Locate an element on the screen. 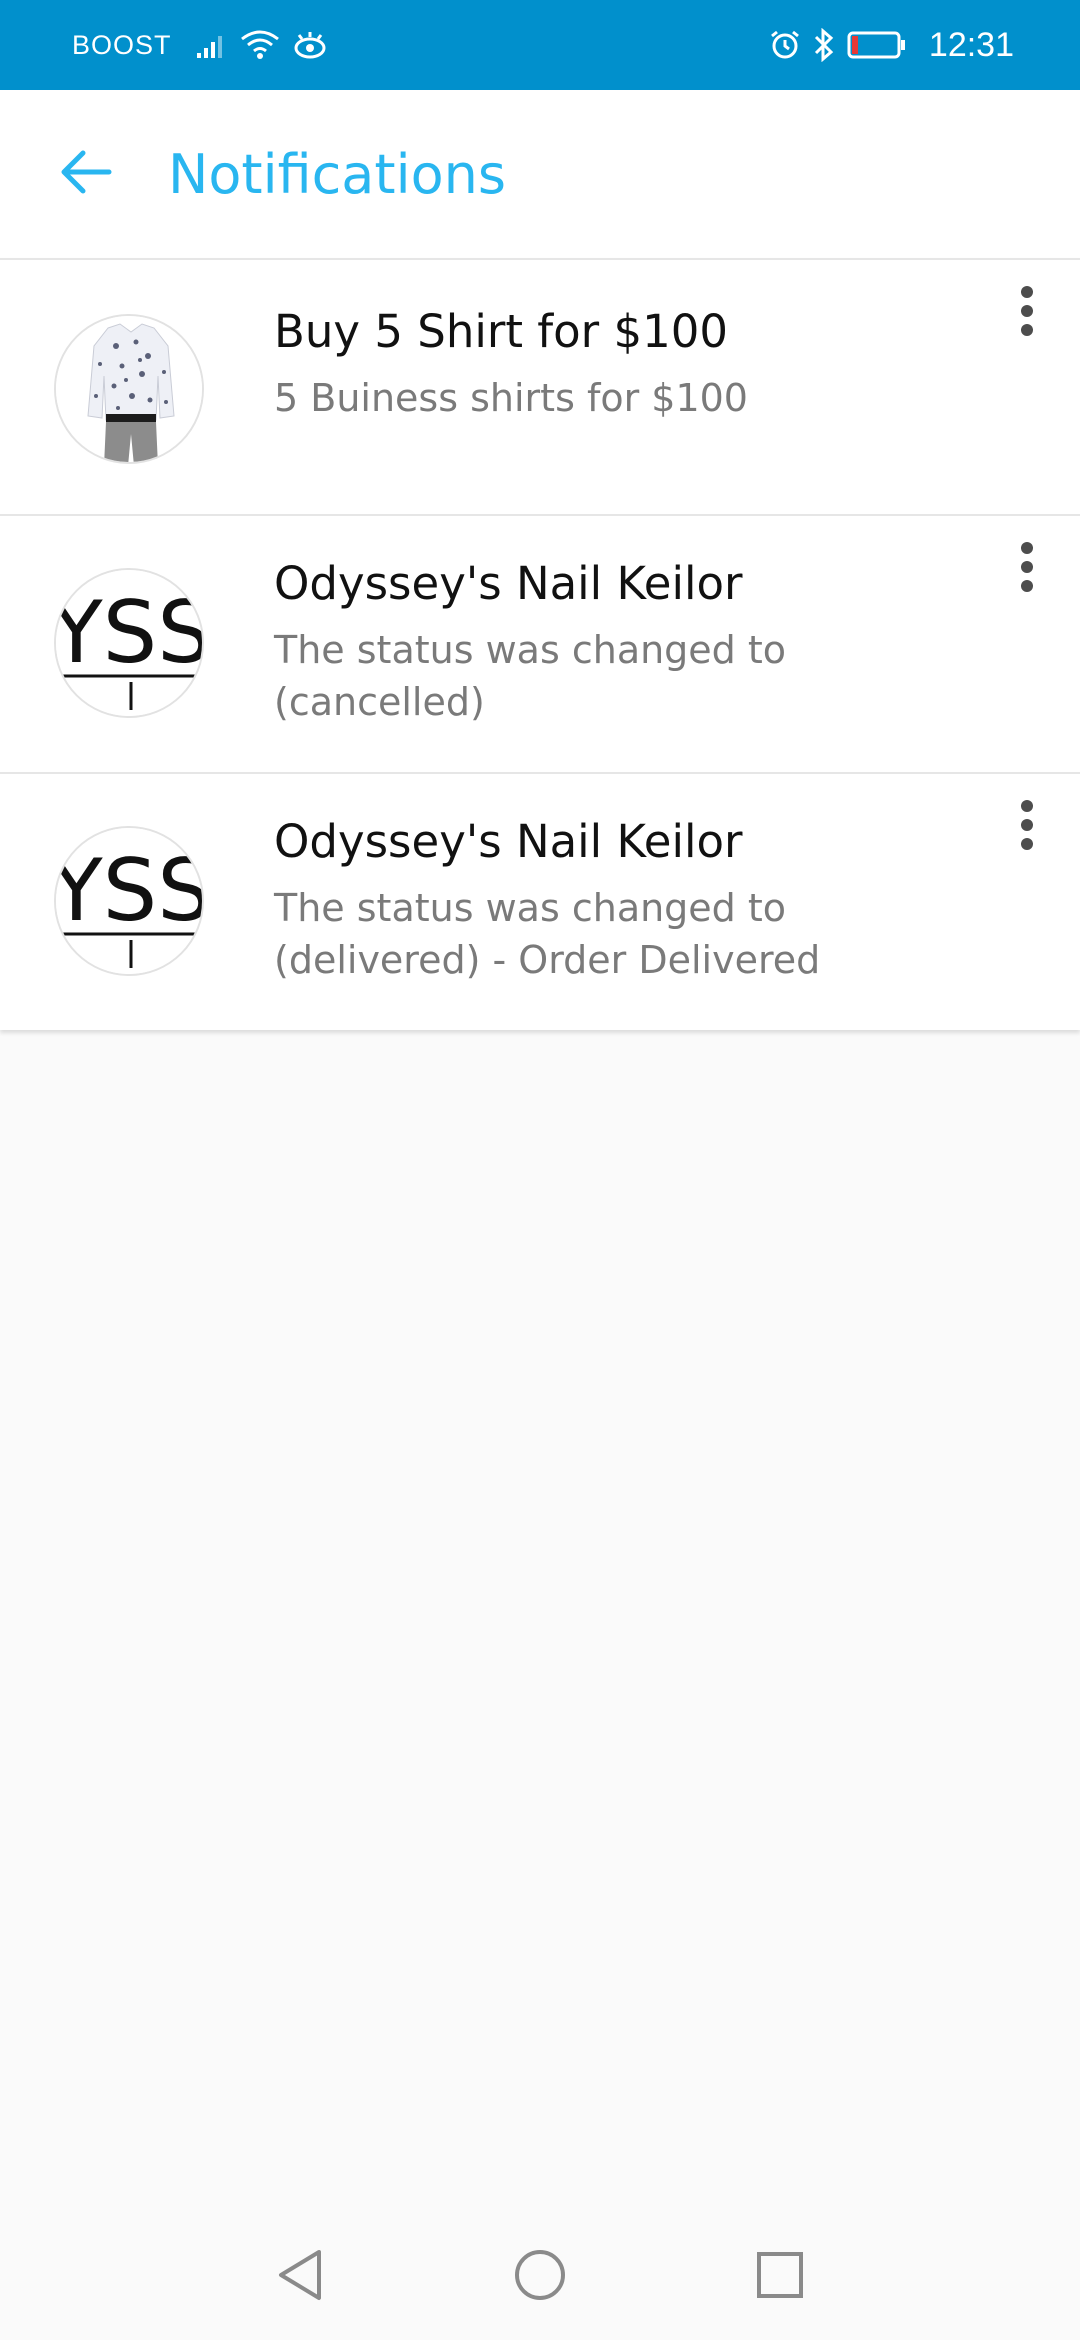  notification-body: 5 Buiness shirts for $100 is located at coordinates (511, 398).